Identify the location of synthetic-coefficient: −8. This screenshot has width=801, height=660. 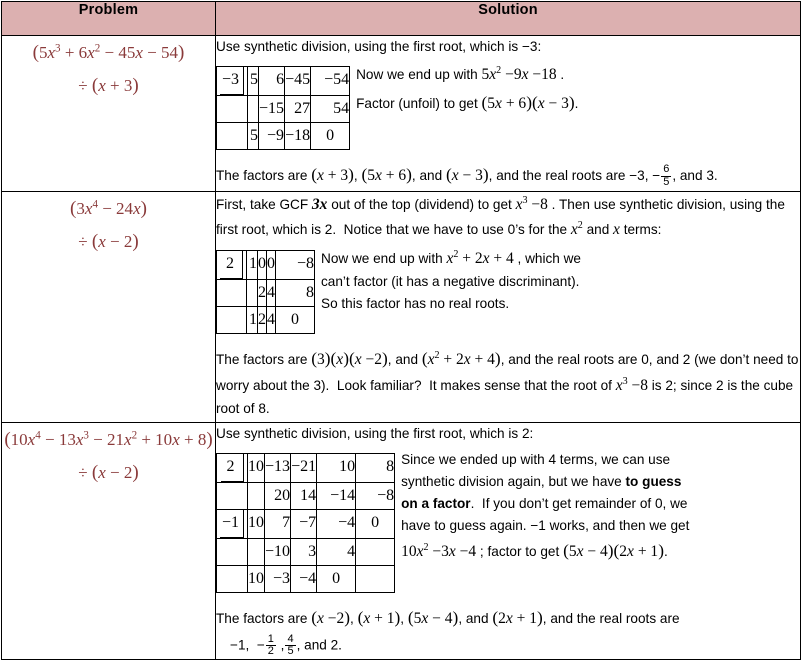
(295, 265).